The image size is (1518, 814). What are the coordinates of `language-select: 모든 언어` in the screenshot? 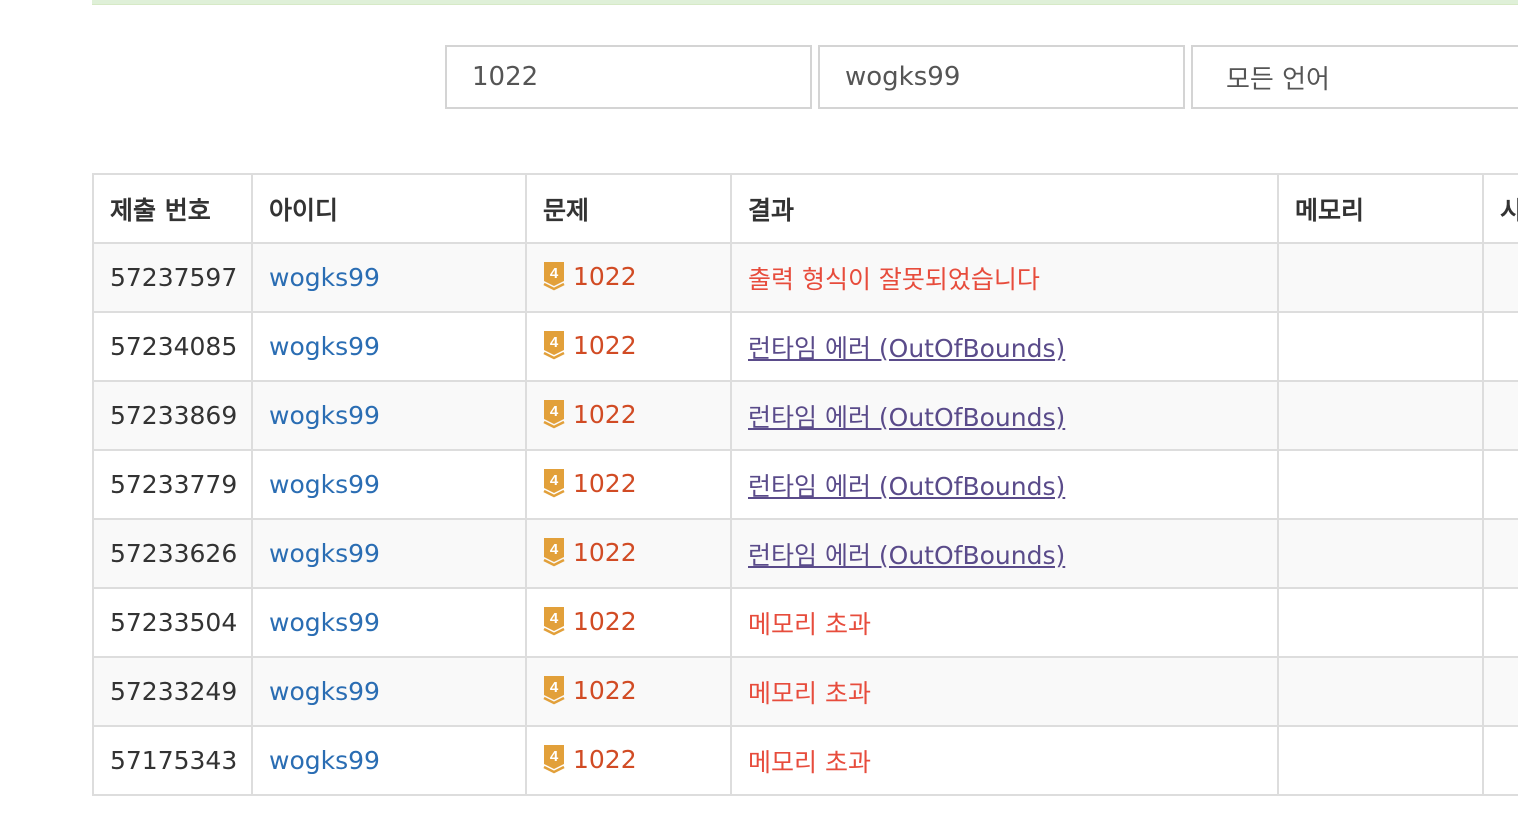 It's located at (1354, 77).